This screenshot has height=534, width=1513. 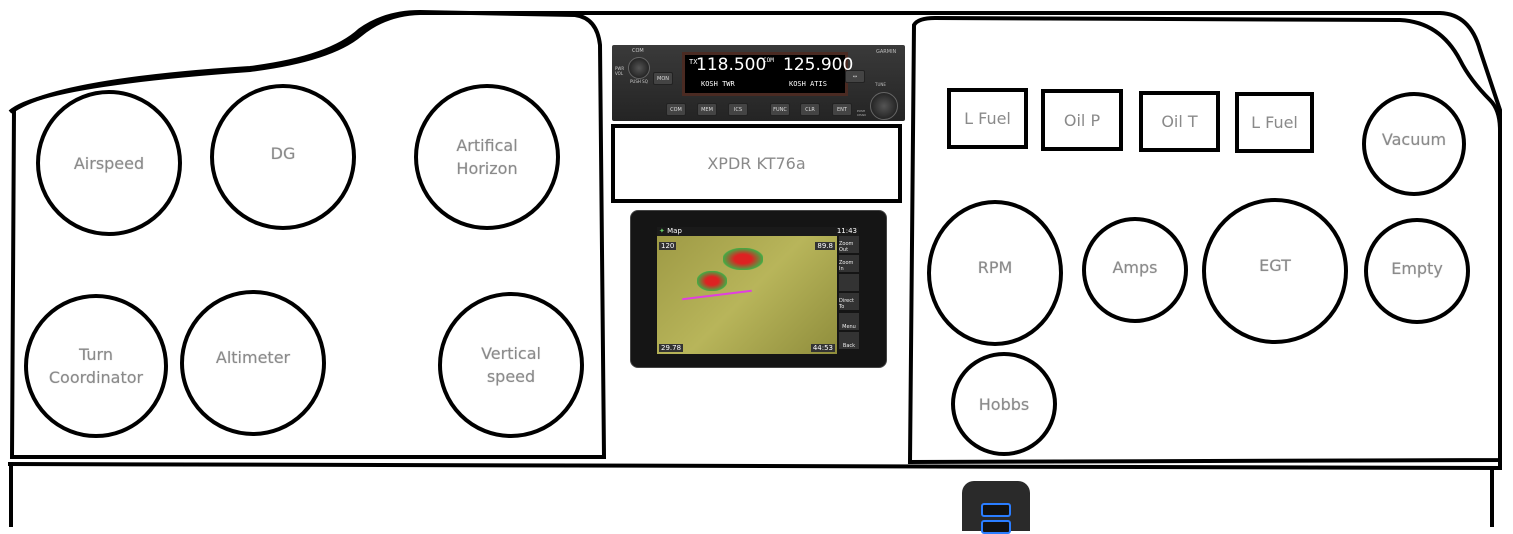 I want to click on gps-title: Map, so click(x=674, y=231).